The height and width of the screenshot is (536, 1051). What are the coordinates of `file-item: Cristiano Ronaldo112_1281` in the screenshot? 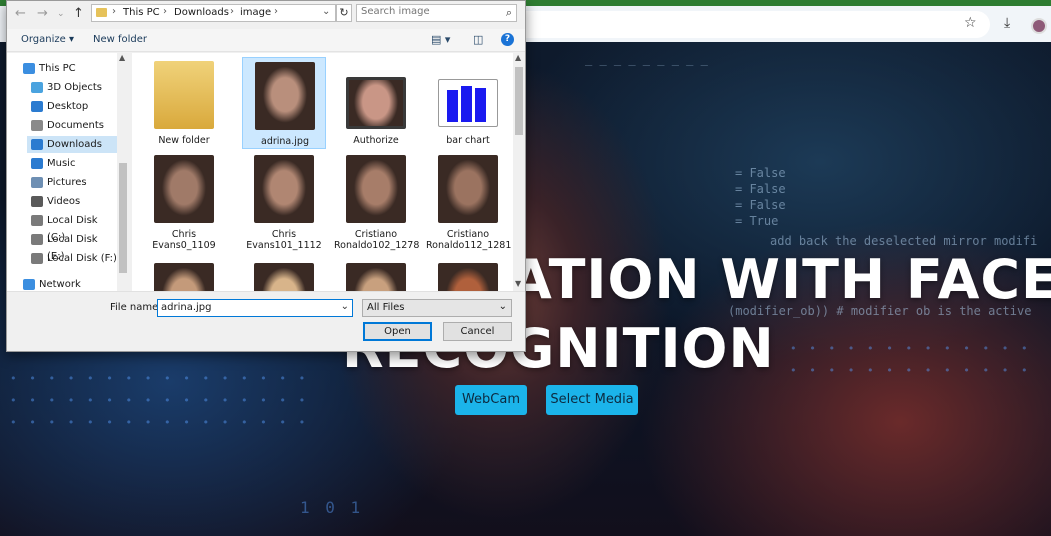 It's located at (468, 201).